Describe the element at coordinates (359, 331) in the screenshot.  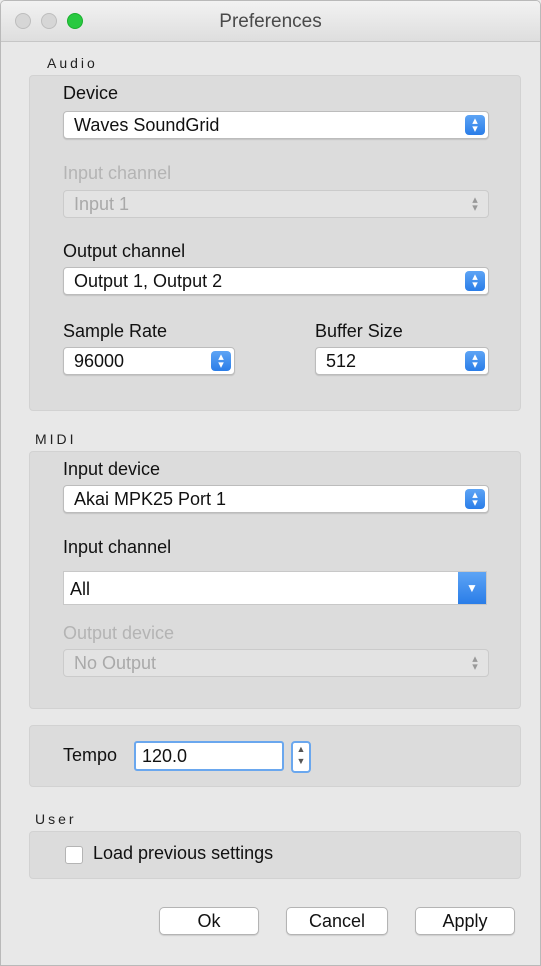
I see `buffer-size-label: Buffer Size` at that location.